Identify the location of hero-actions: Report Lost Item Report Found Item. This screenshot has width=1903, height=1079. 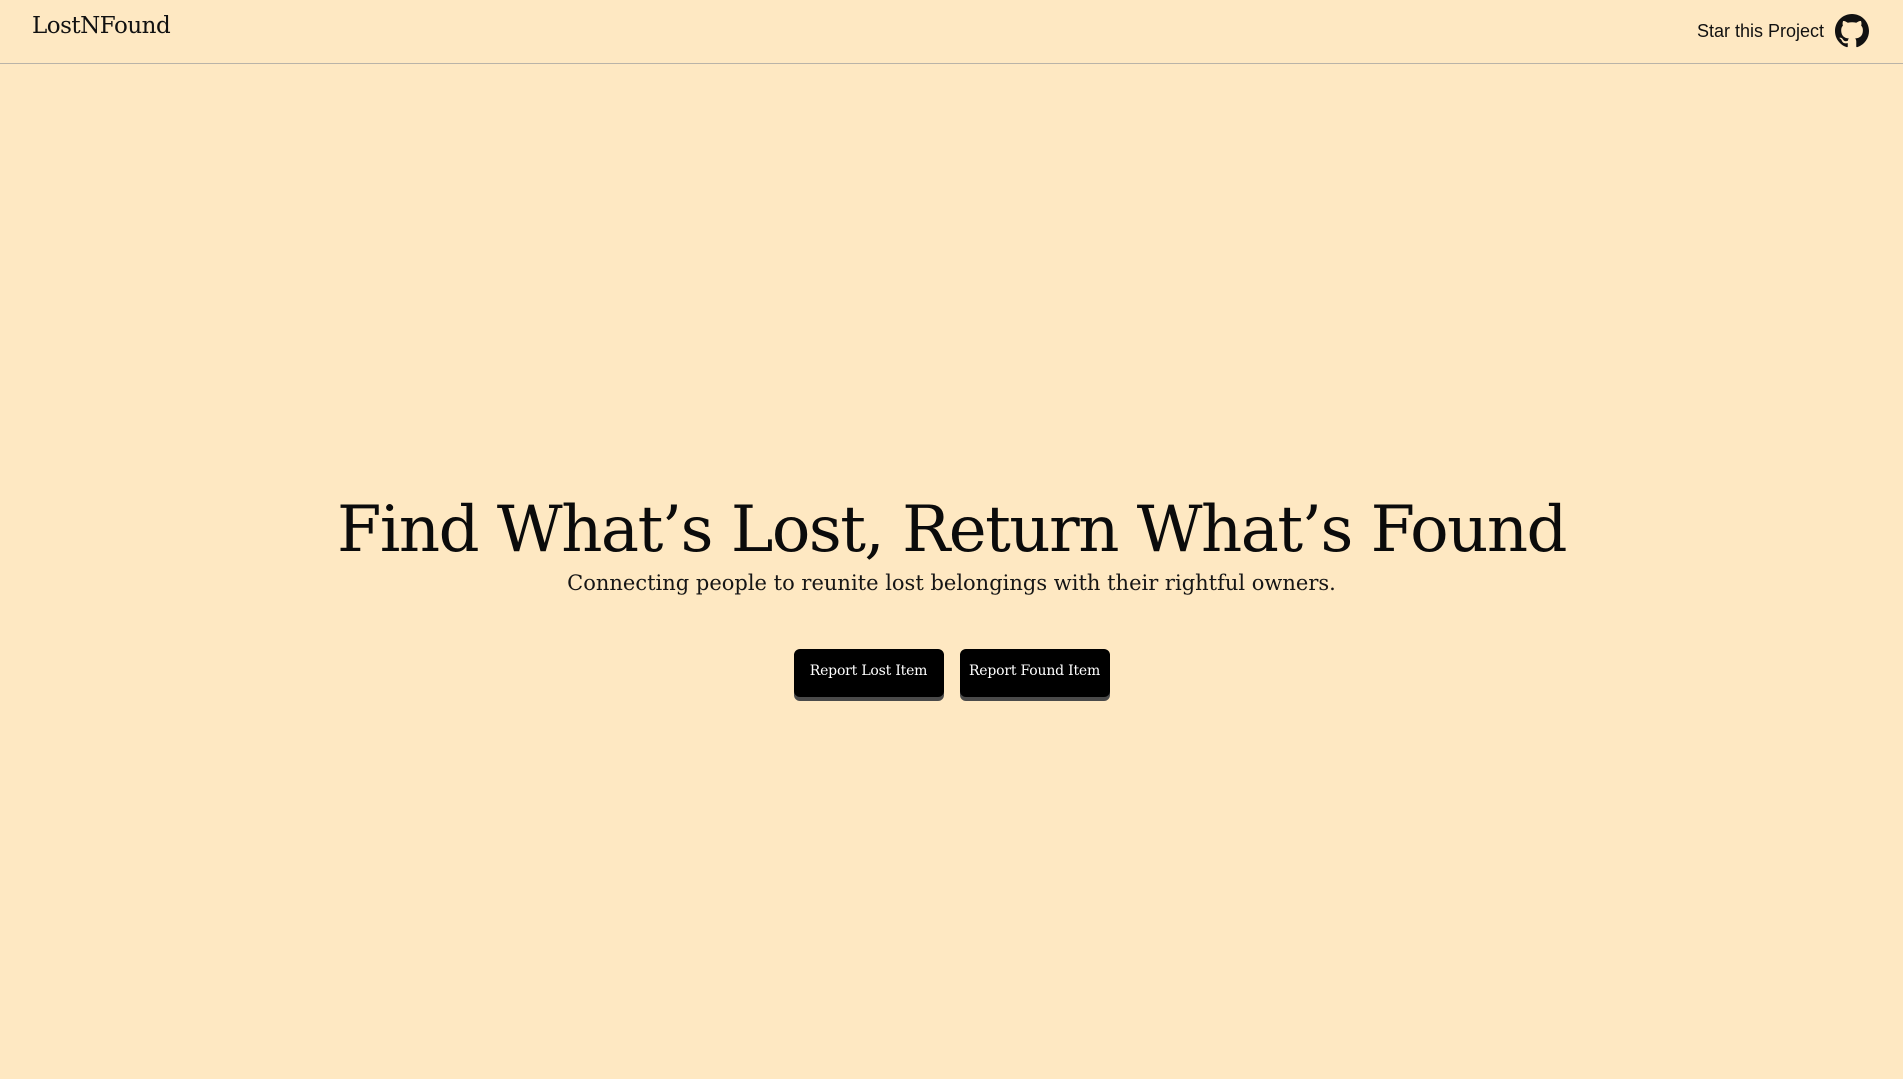
(951, 673).